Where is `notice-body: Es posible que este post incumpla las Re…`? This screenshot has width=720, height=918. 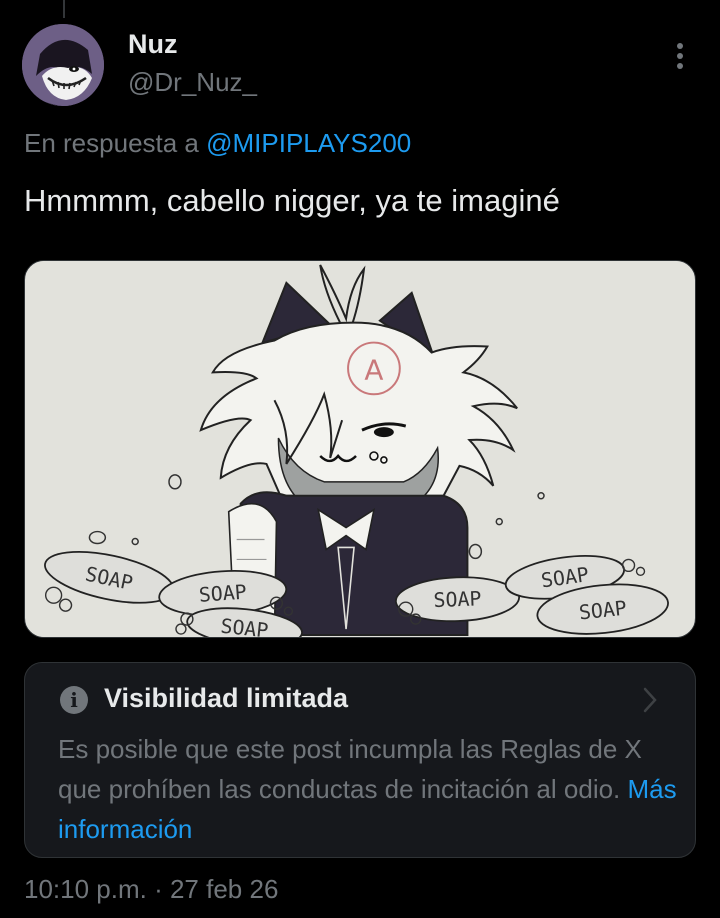
notice-body: Es posible que este post incumpla las Re… is located at coordinates (368, 789).